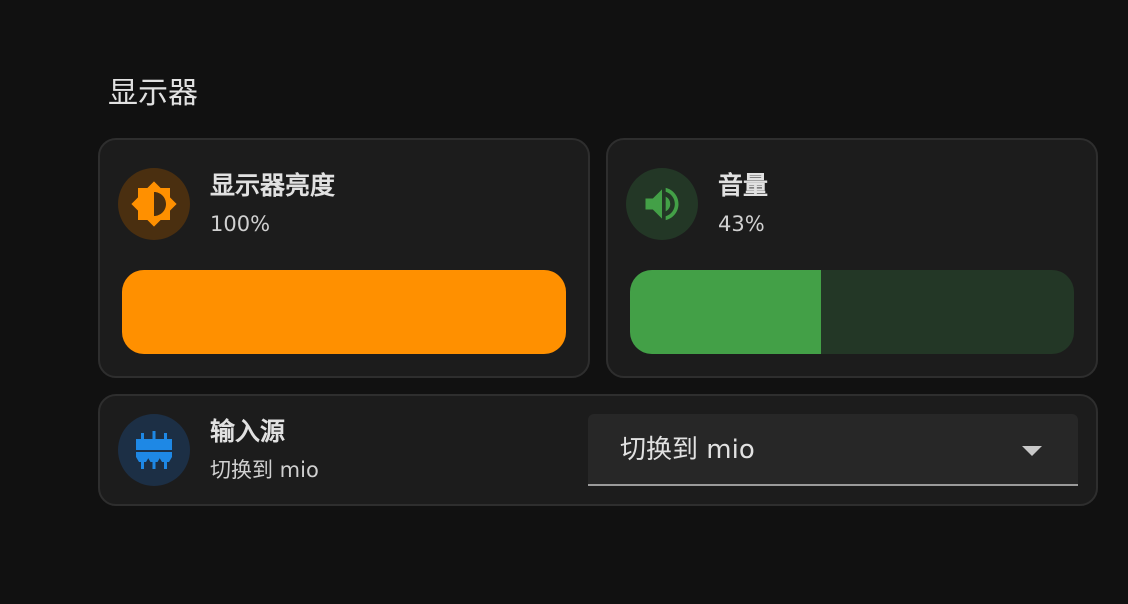 This screenshot has width=1128, height=604. I want to click on brightness-icon-button, so click(154, 204).